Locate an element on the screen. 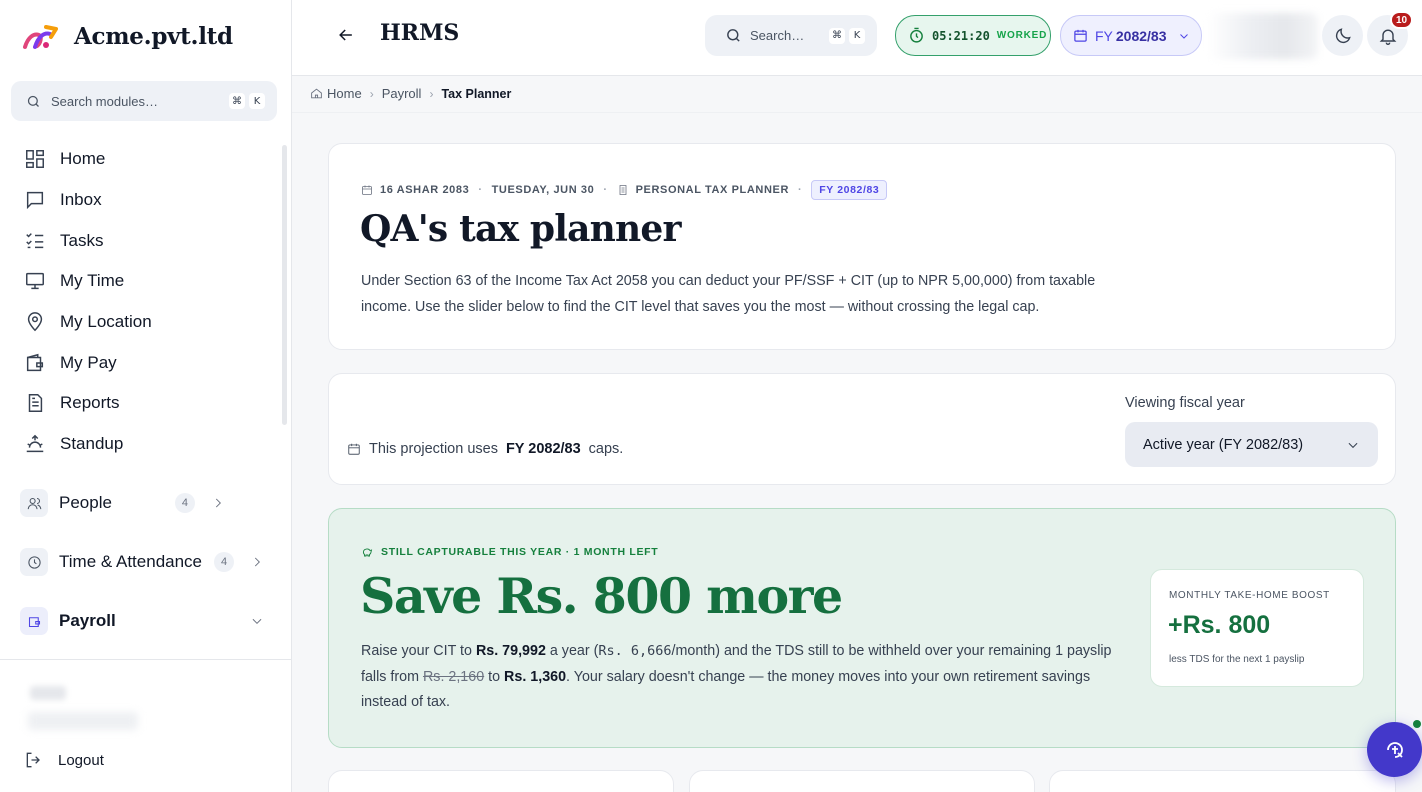 The image size is (1422, 792). shortcut-hint: ⌘ K is located at coordinates (847, 35).